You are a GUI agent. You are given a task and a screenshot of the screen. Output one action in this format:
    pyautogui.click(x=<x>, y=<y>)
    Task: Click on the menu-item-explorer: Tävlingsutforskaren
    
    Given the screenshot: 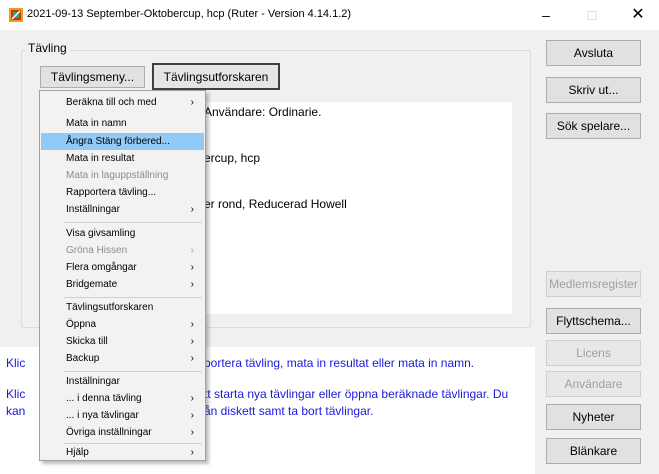 What is the action you would take?
    pyautogui.click(x=122, y=307)
    